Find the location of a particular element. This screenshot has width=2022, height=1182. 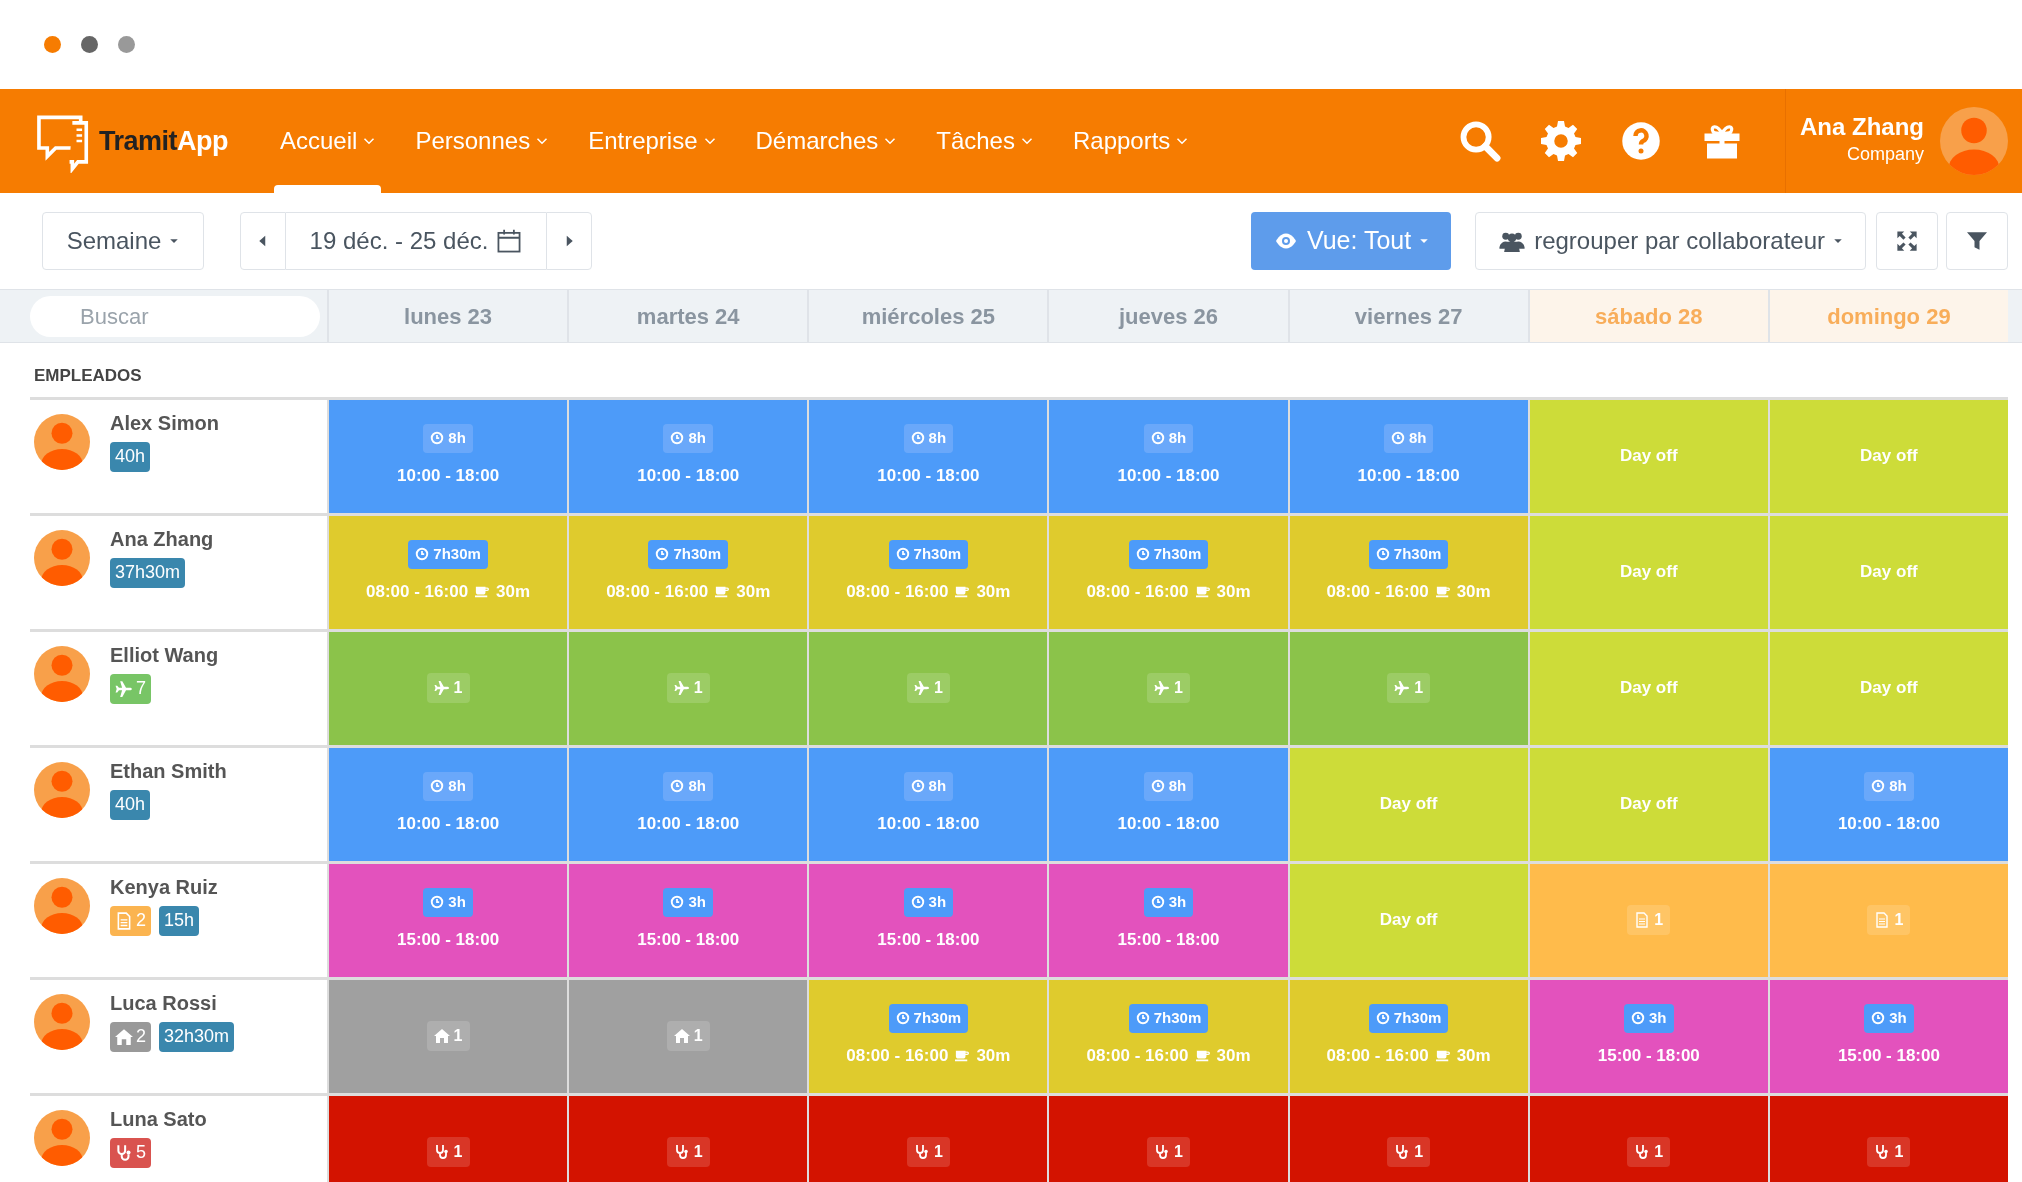

help-button is located at coordinates (1641, 141).